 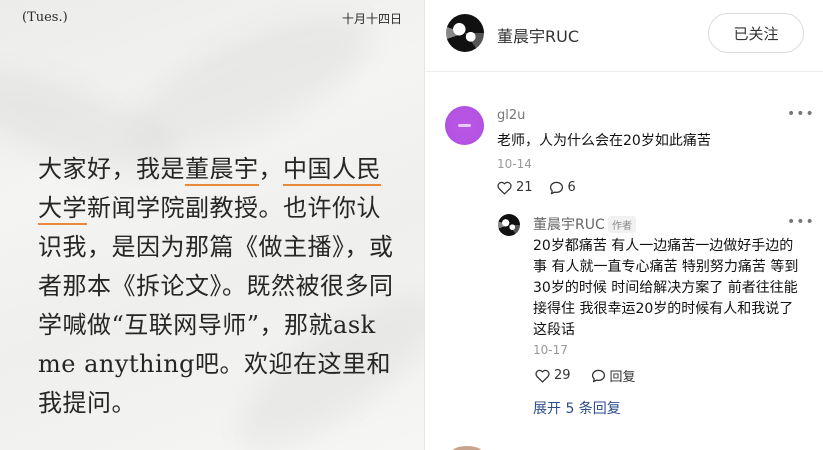 I want to click on author-header: 董晨宇RUC 已关注, so click(x=624, y=36).